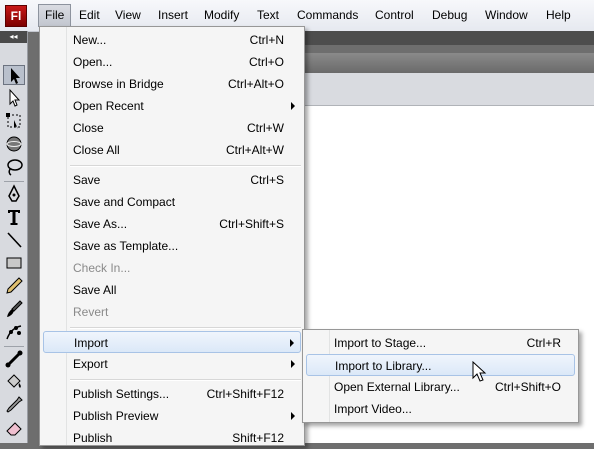  I want to click on menu-edit: Edit, so click(89, 15).